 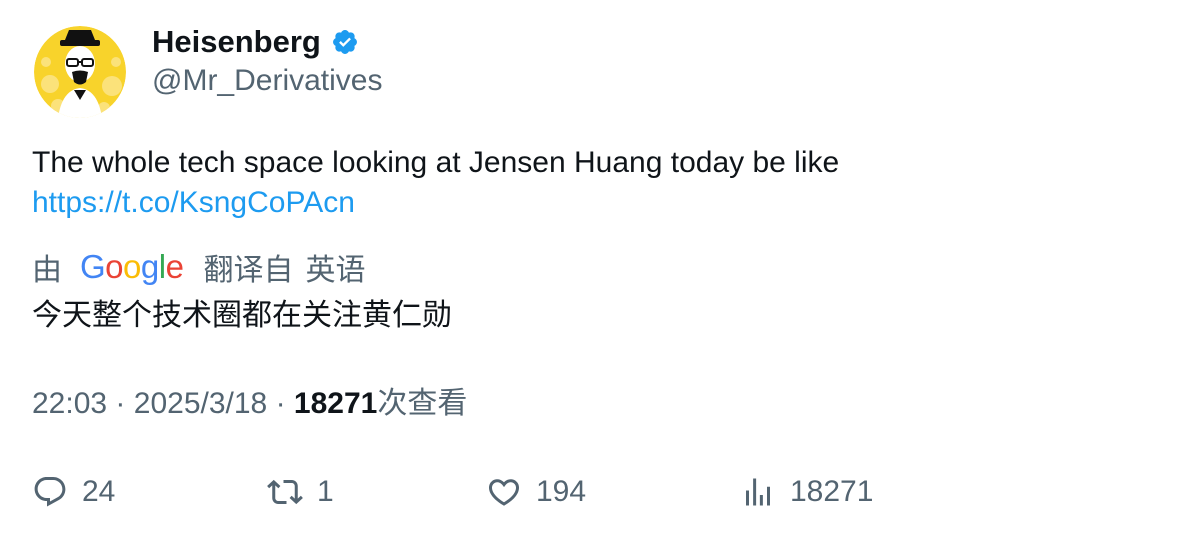 I want to click on views-count: 18271, so click(x=335, y=403).